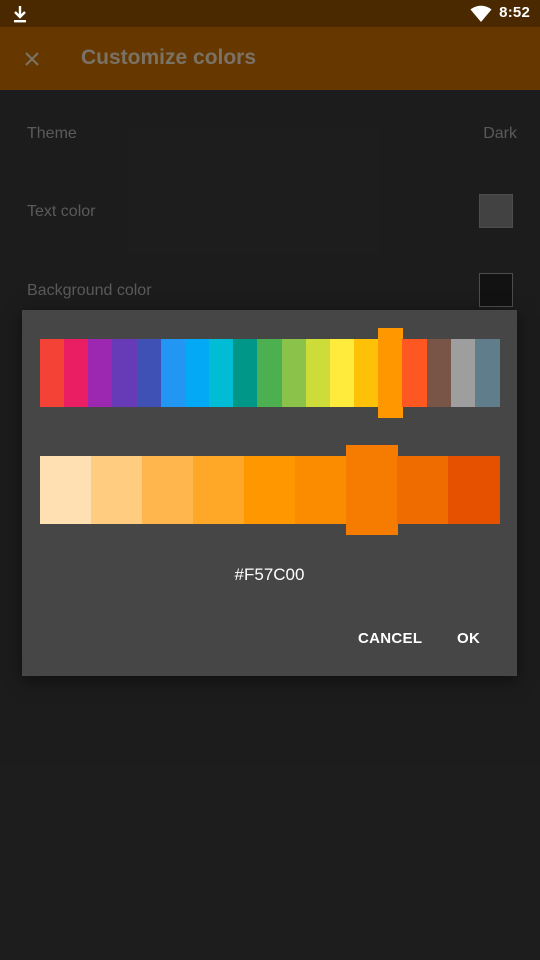 The height and width of the screenshot is (960, 540). I want to click on clock: 8:52, so click(514, 12).